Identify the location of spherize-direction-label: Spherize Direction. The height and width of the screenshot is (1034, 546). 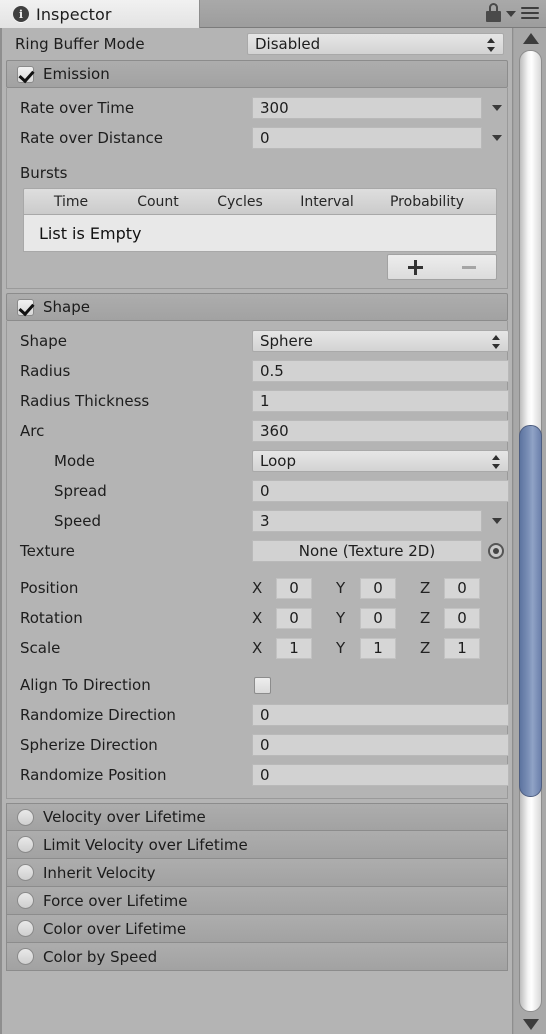
(89, 745).